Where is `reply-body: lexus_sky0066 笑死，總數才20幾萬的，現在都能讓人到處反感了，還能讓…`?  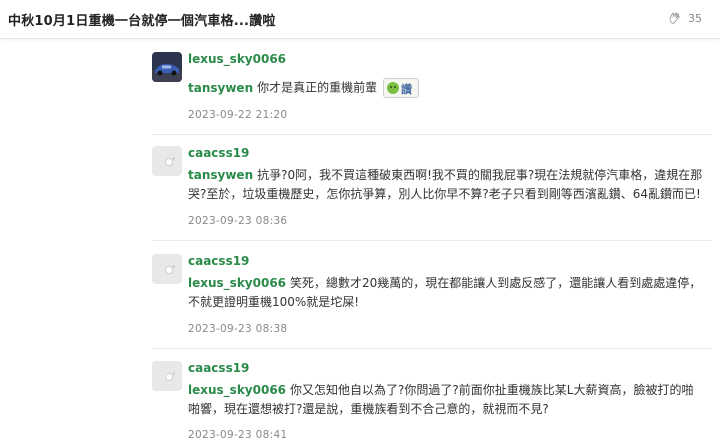
reply-body: lexus_sky0066 笑死，總數才20幾萬的，現在都能讓人到處反感了，還能讓… is located at coordinates (445, 293).